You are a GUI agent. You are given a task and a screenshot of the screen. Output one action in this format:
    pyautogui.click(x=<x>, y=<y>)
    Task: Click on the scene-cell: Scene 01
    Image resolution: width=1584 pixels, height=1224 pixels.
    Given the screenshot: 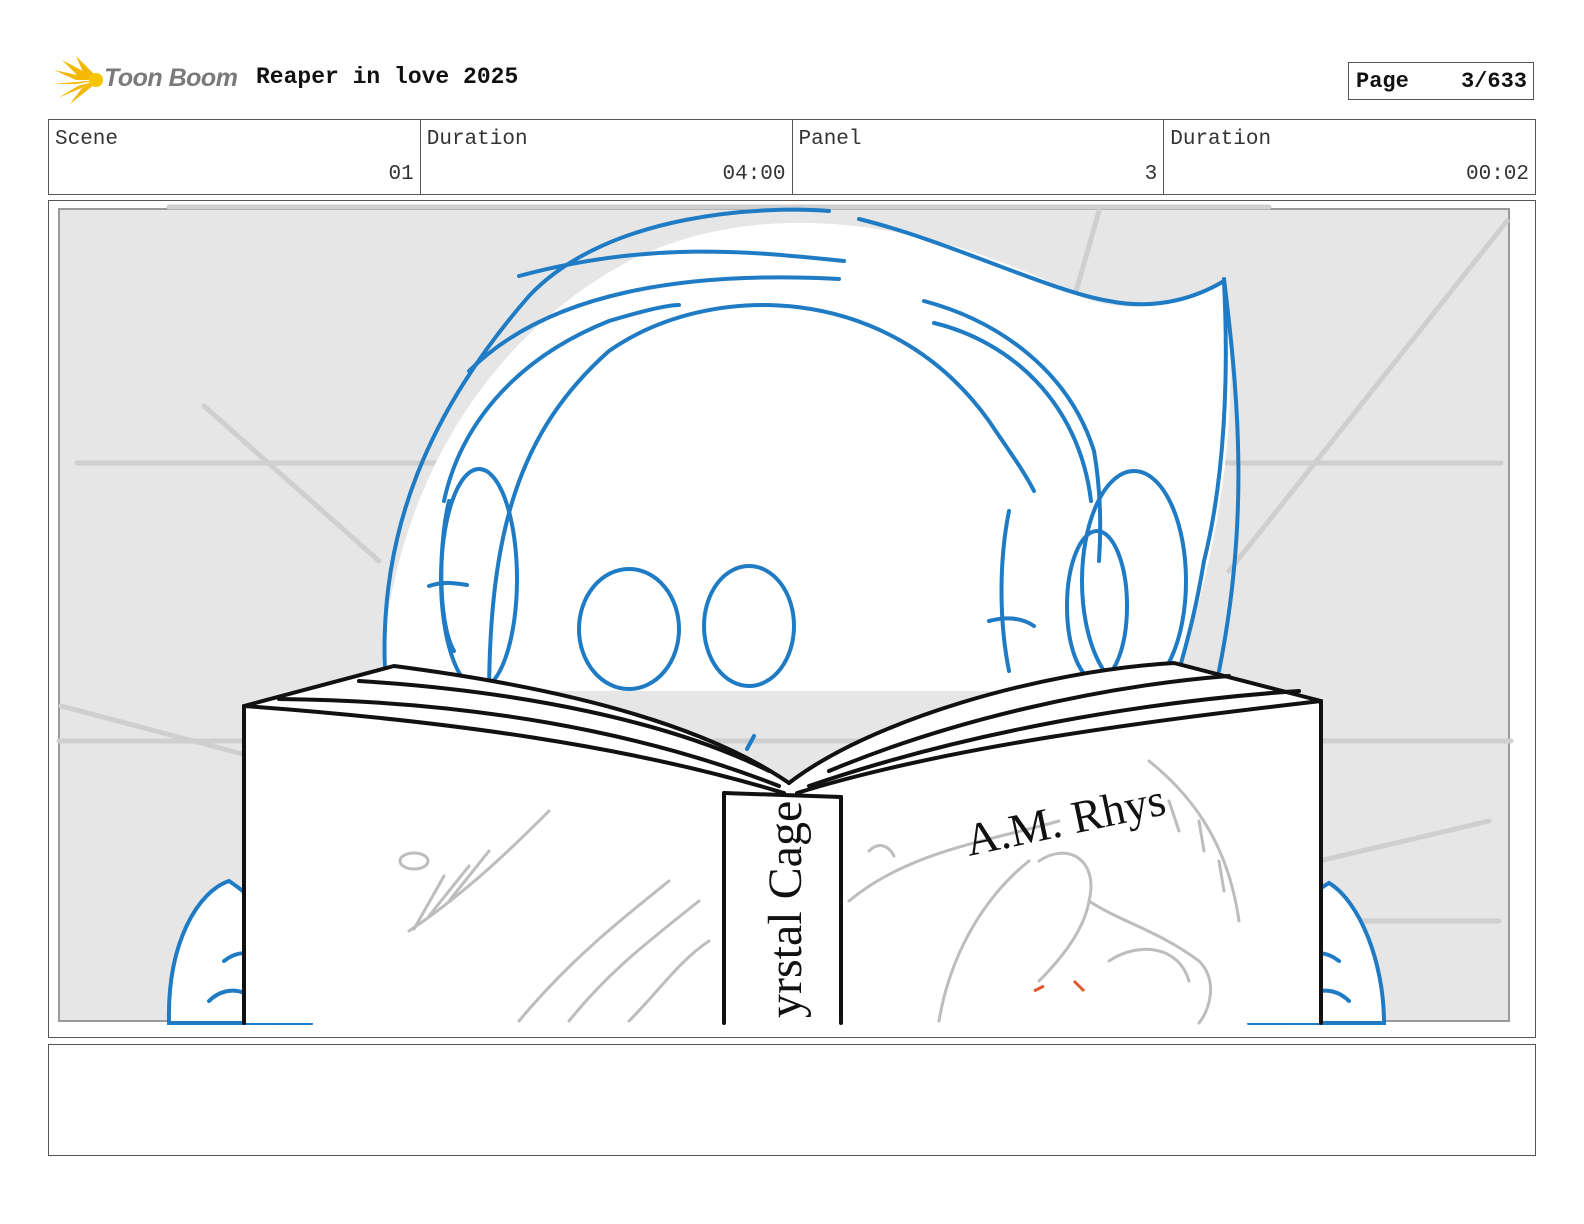 What is the action you would take?
    pyautogui.click(x=235, y=157)
    